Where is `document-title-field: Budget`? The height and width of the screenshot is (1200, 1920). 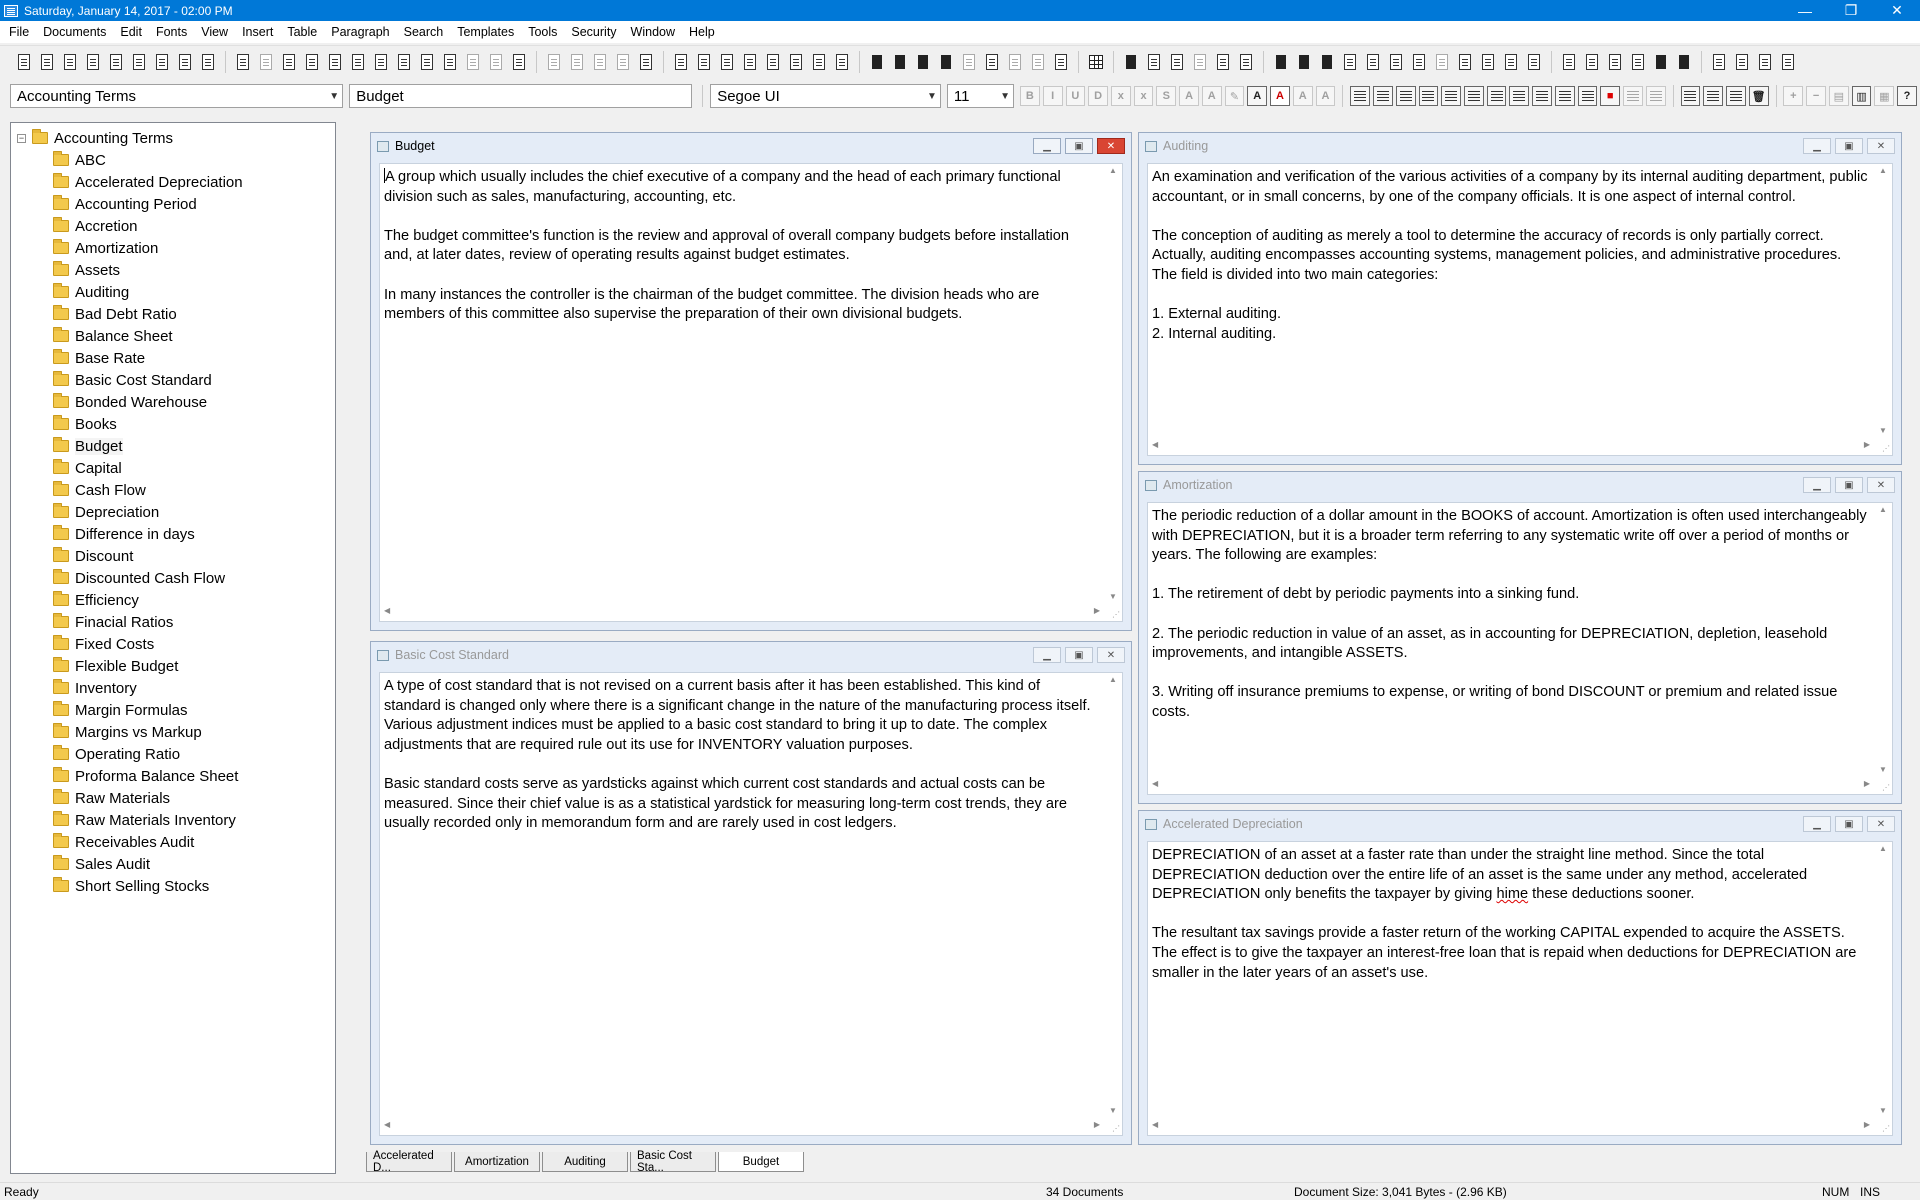 document-title-field: Budget is located at coordinates (521, 96).